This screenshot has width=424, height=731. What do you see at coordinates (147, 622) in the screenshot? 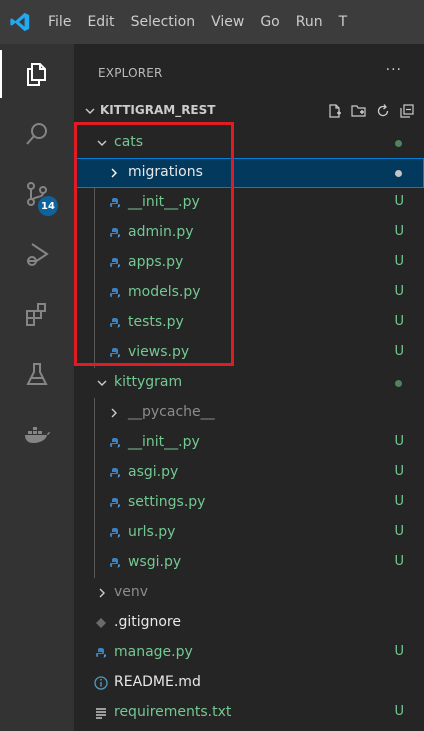
I see `file-label: .gitignore` at bounding box center [147, 622].